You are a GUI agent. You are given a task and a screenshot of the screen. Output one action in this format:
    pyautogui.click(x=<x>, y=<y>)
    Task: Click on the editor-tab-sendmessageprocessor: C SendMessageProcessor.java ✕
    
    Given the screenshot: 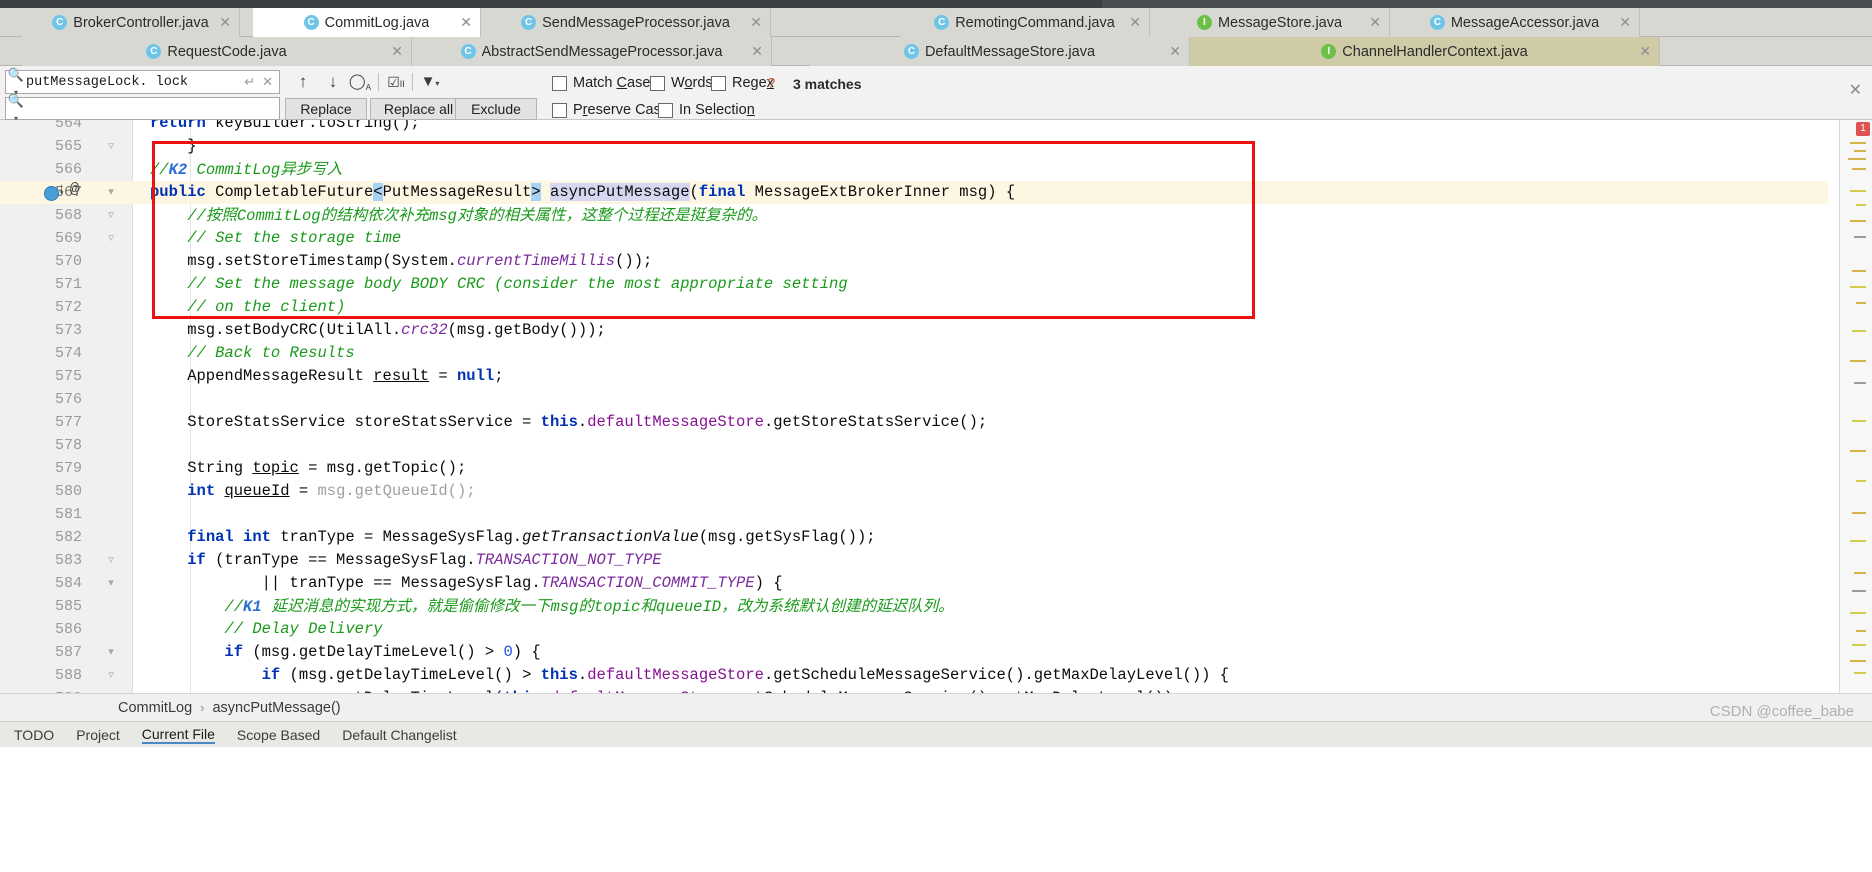 What is the action you would take?
    pyautogui.click(x=626, y=22)
    